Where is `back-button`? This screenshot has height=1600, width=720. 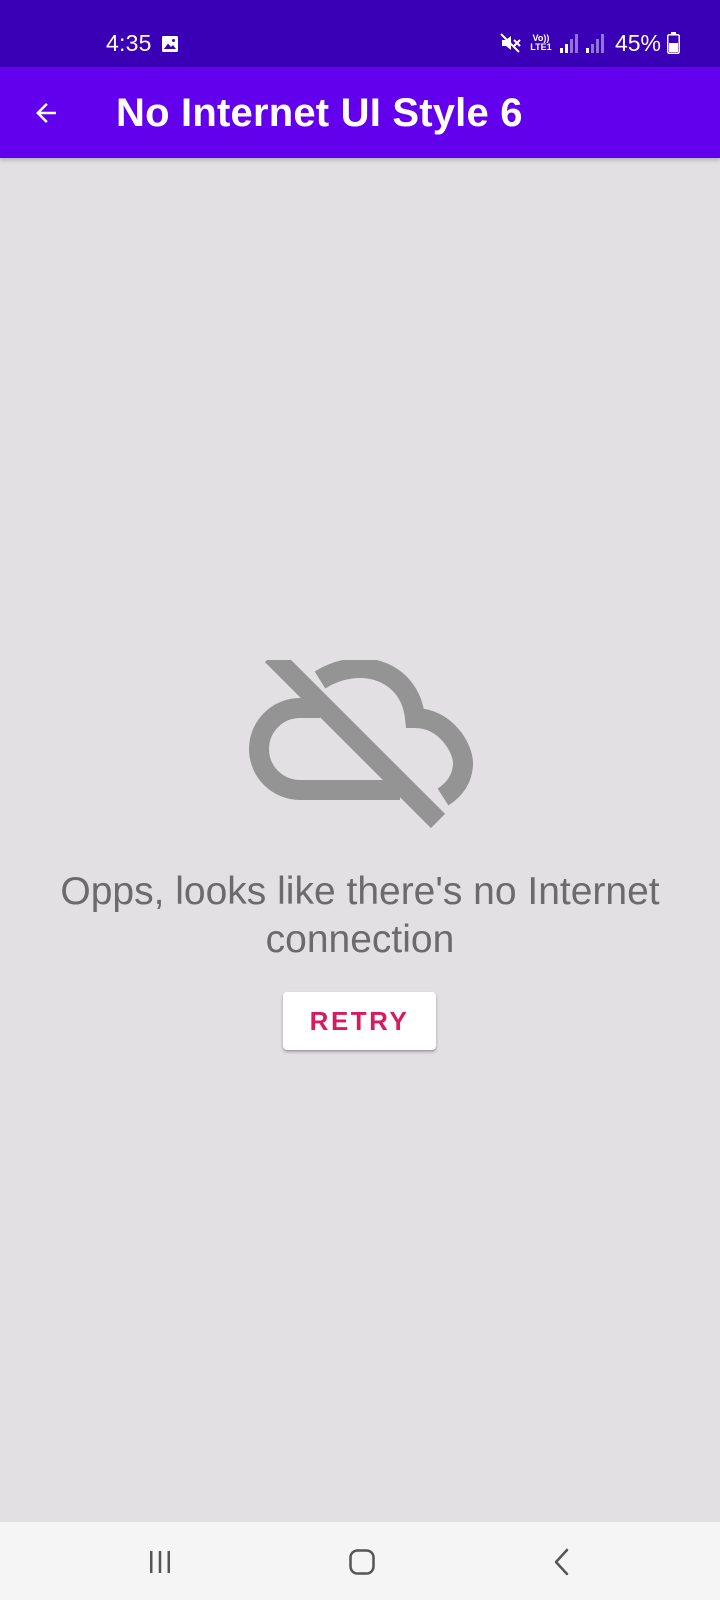 back-button is located at coordinates (46, 113).